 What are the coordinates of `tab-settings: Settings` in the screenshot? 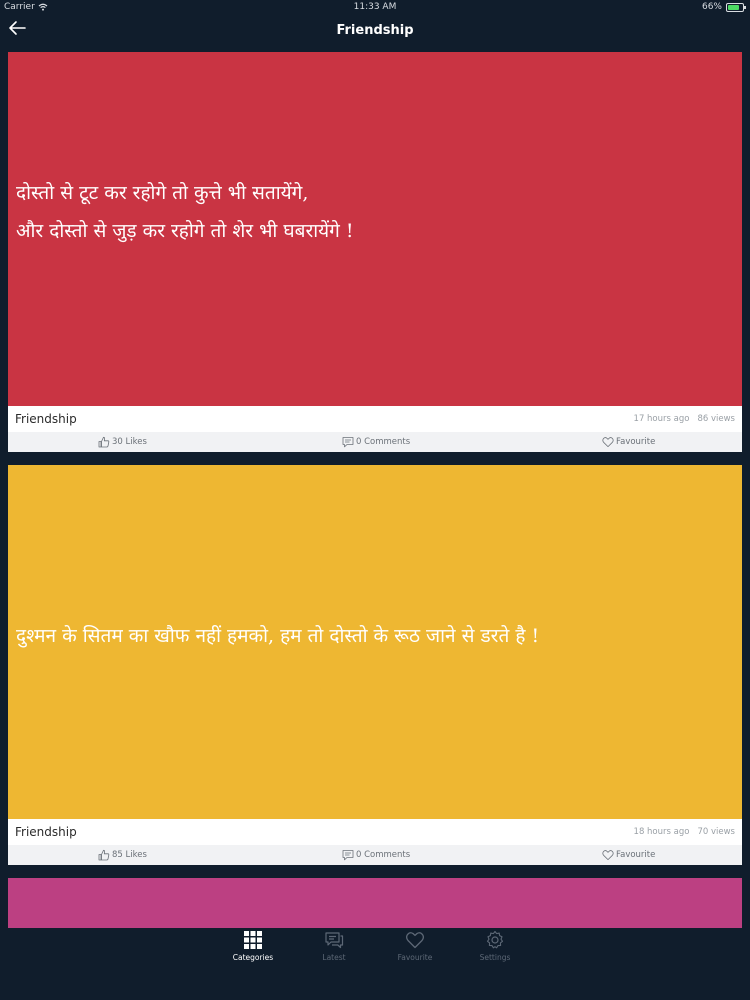 It's located at (495, 946).